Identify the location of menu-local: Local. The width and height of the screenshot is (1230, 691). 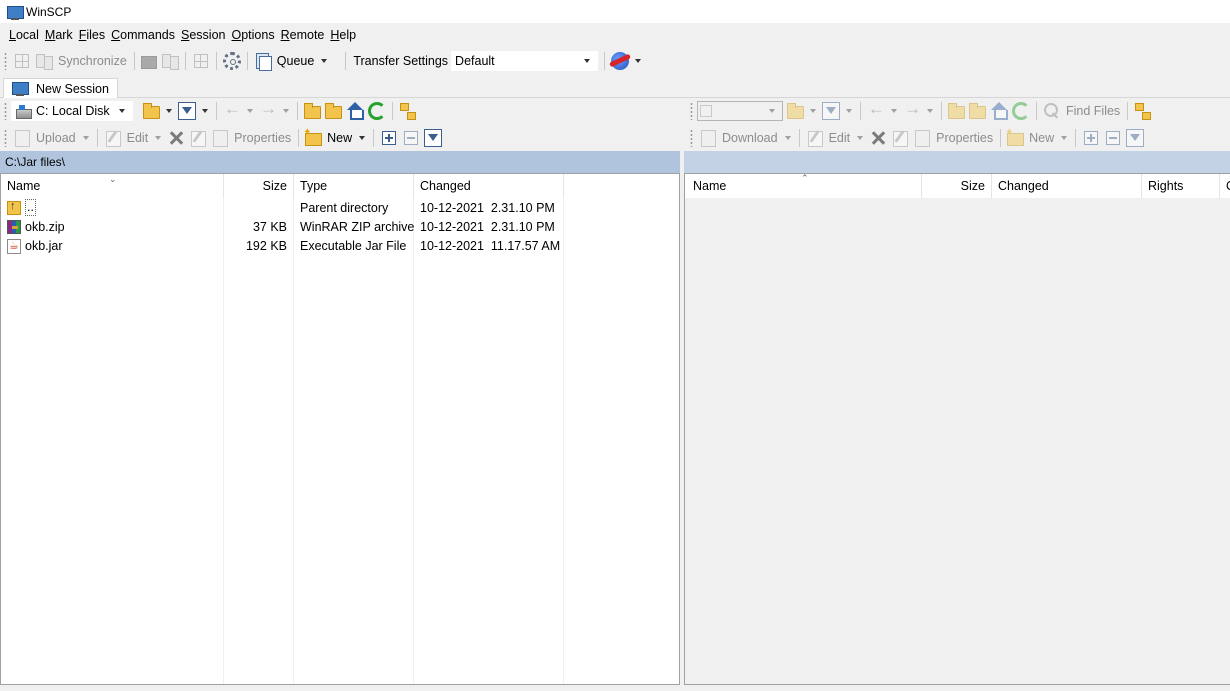
(24, 35).